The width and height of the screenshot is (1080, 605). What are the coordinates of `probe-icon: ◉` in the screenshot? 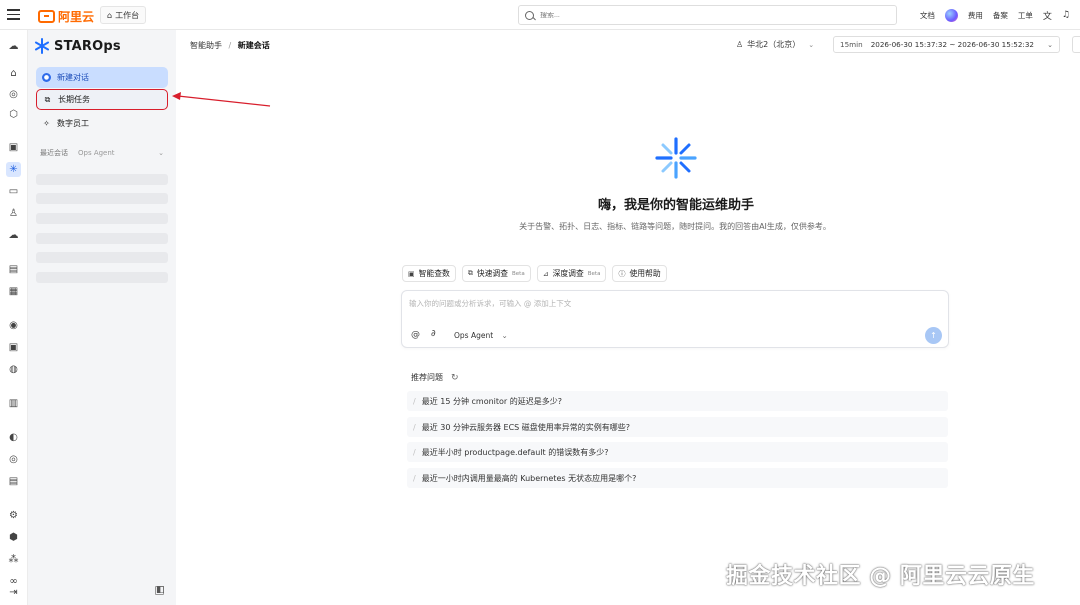 It's located at (13, 325).